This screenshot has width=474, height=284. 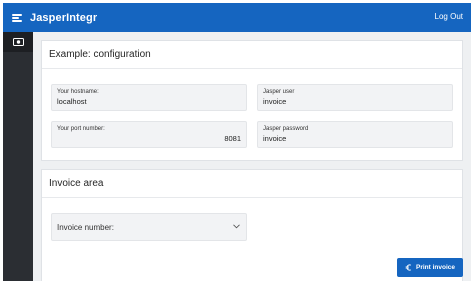 What do you see at coordinates (237, 17) in the screenshot?
I see `top-navigation-bar: JasperIntegr Log Out` at bounding box center [237, 17].